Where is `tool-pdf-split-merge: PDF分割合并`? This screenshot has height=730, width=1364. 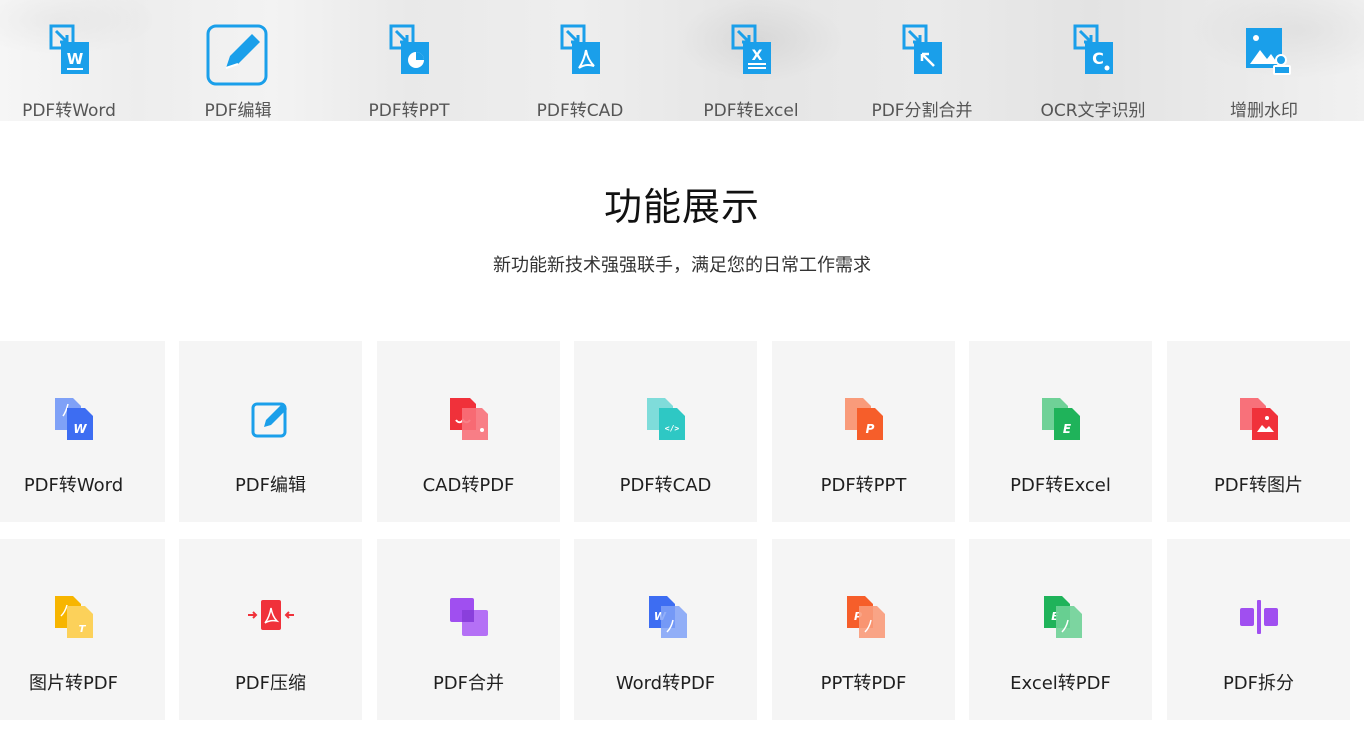 tool-pdf-split-merge: PDF分割合并 is located at coordinates (922, 60).